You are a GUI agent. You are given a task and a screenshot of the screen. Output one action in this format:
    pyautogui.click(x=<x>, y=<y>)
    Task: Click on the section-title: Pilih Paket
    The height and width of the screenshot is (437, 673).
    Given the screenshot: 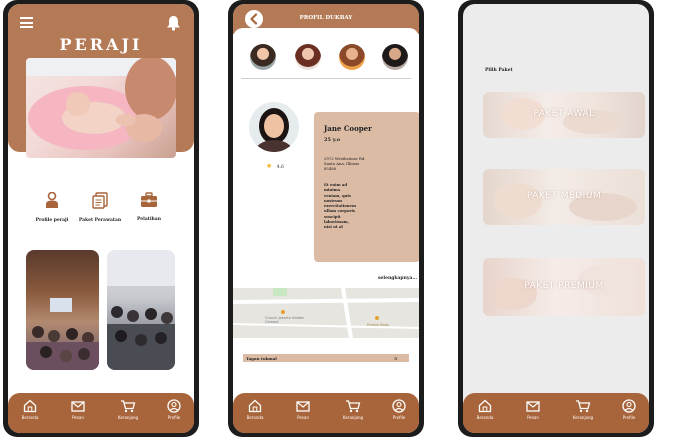 What is the action you would take?
    pyautogui.click(x=499, y=70)
    